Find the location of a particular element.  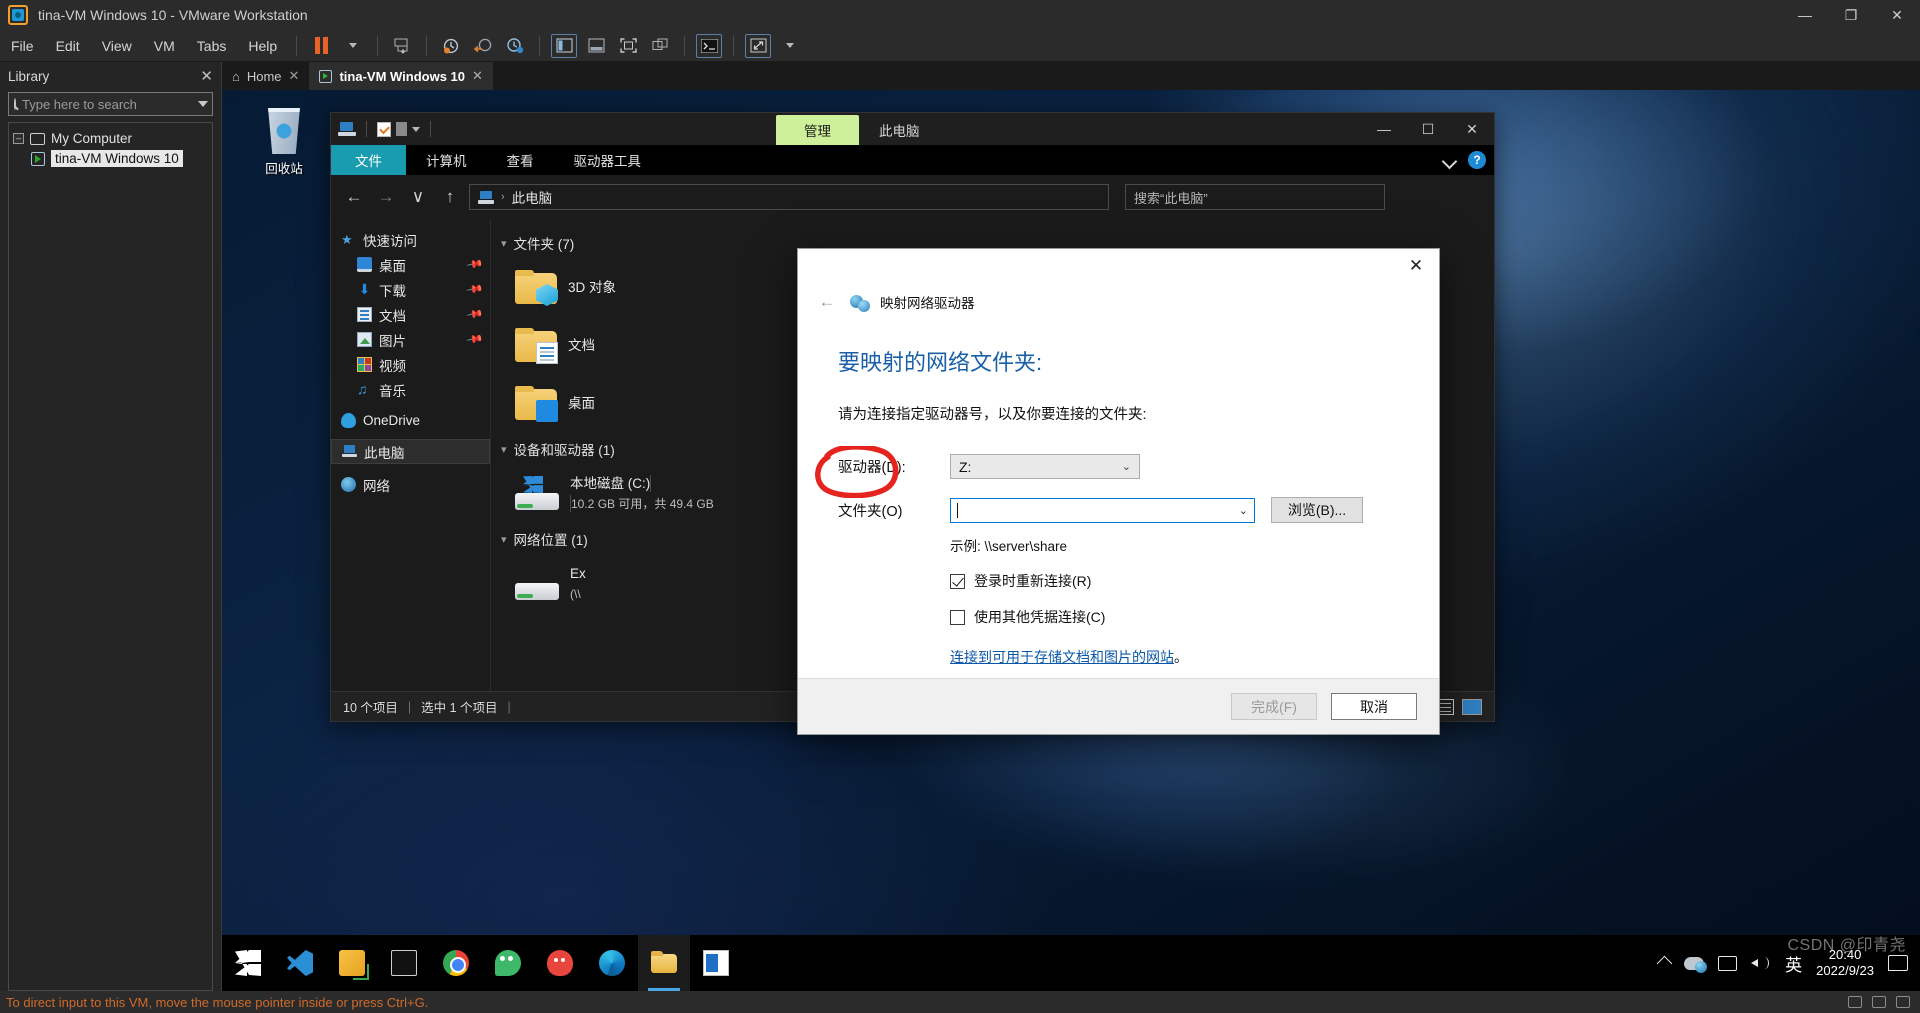

list-item: Ex (\\ is located at coordinates (621, 584).